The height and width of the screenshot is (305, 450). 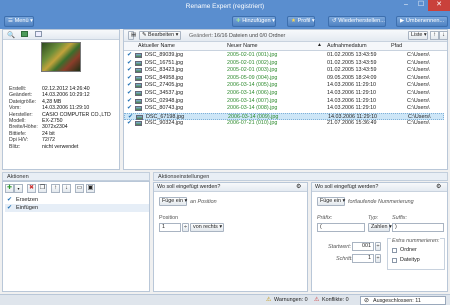 What do you see at coordinates (335, 300) in the screenshot?
I see `conflicts-count: Konflikte: 0` at bounding box center [335, 300].